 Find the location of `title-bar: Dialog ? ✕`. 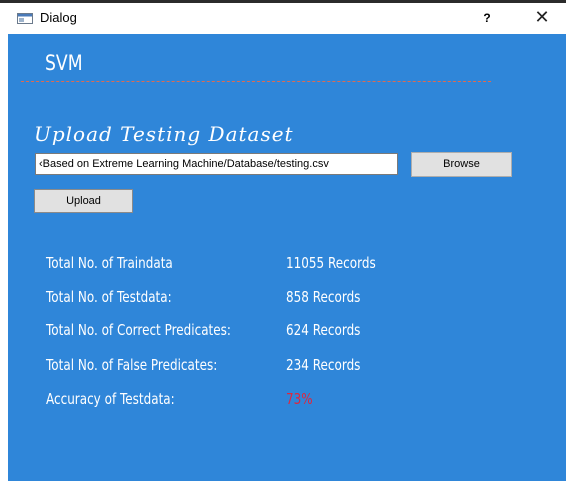

title-bar: Dialog ? ✕ is located at coordinates (283, 17).